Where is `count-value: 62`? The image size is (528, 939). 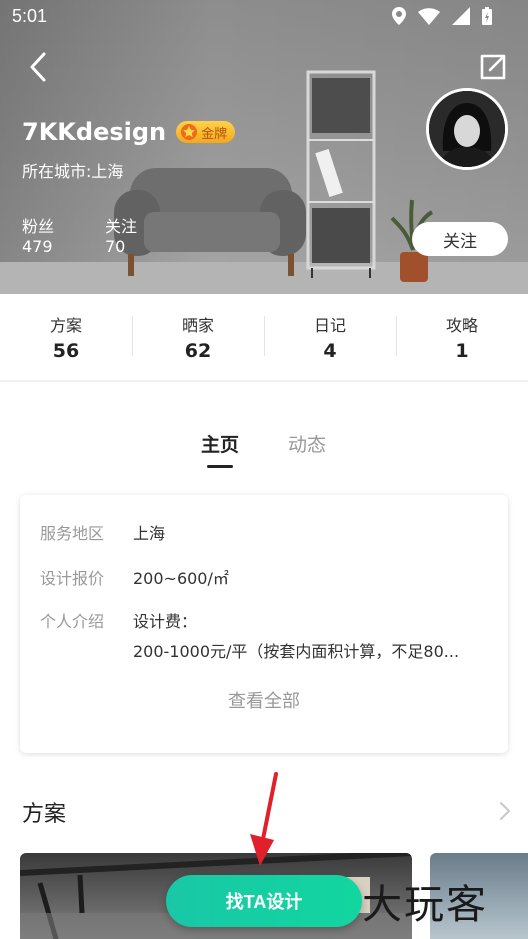 count-value: 62 is located at coordinates (198, 351).